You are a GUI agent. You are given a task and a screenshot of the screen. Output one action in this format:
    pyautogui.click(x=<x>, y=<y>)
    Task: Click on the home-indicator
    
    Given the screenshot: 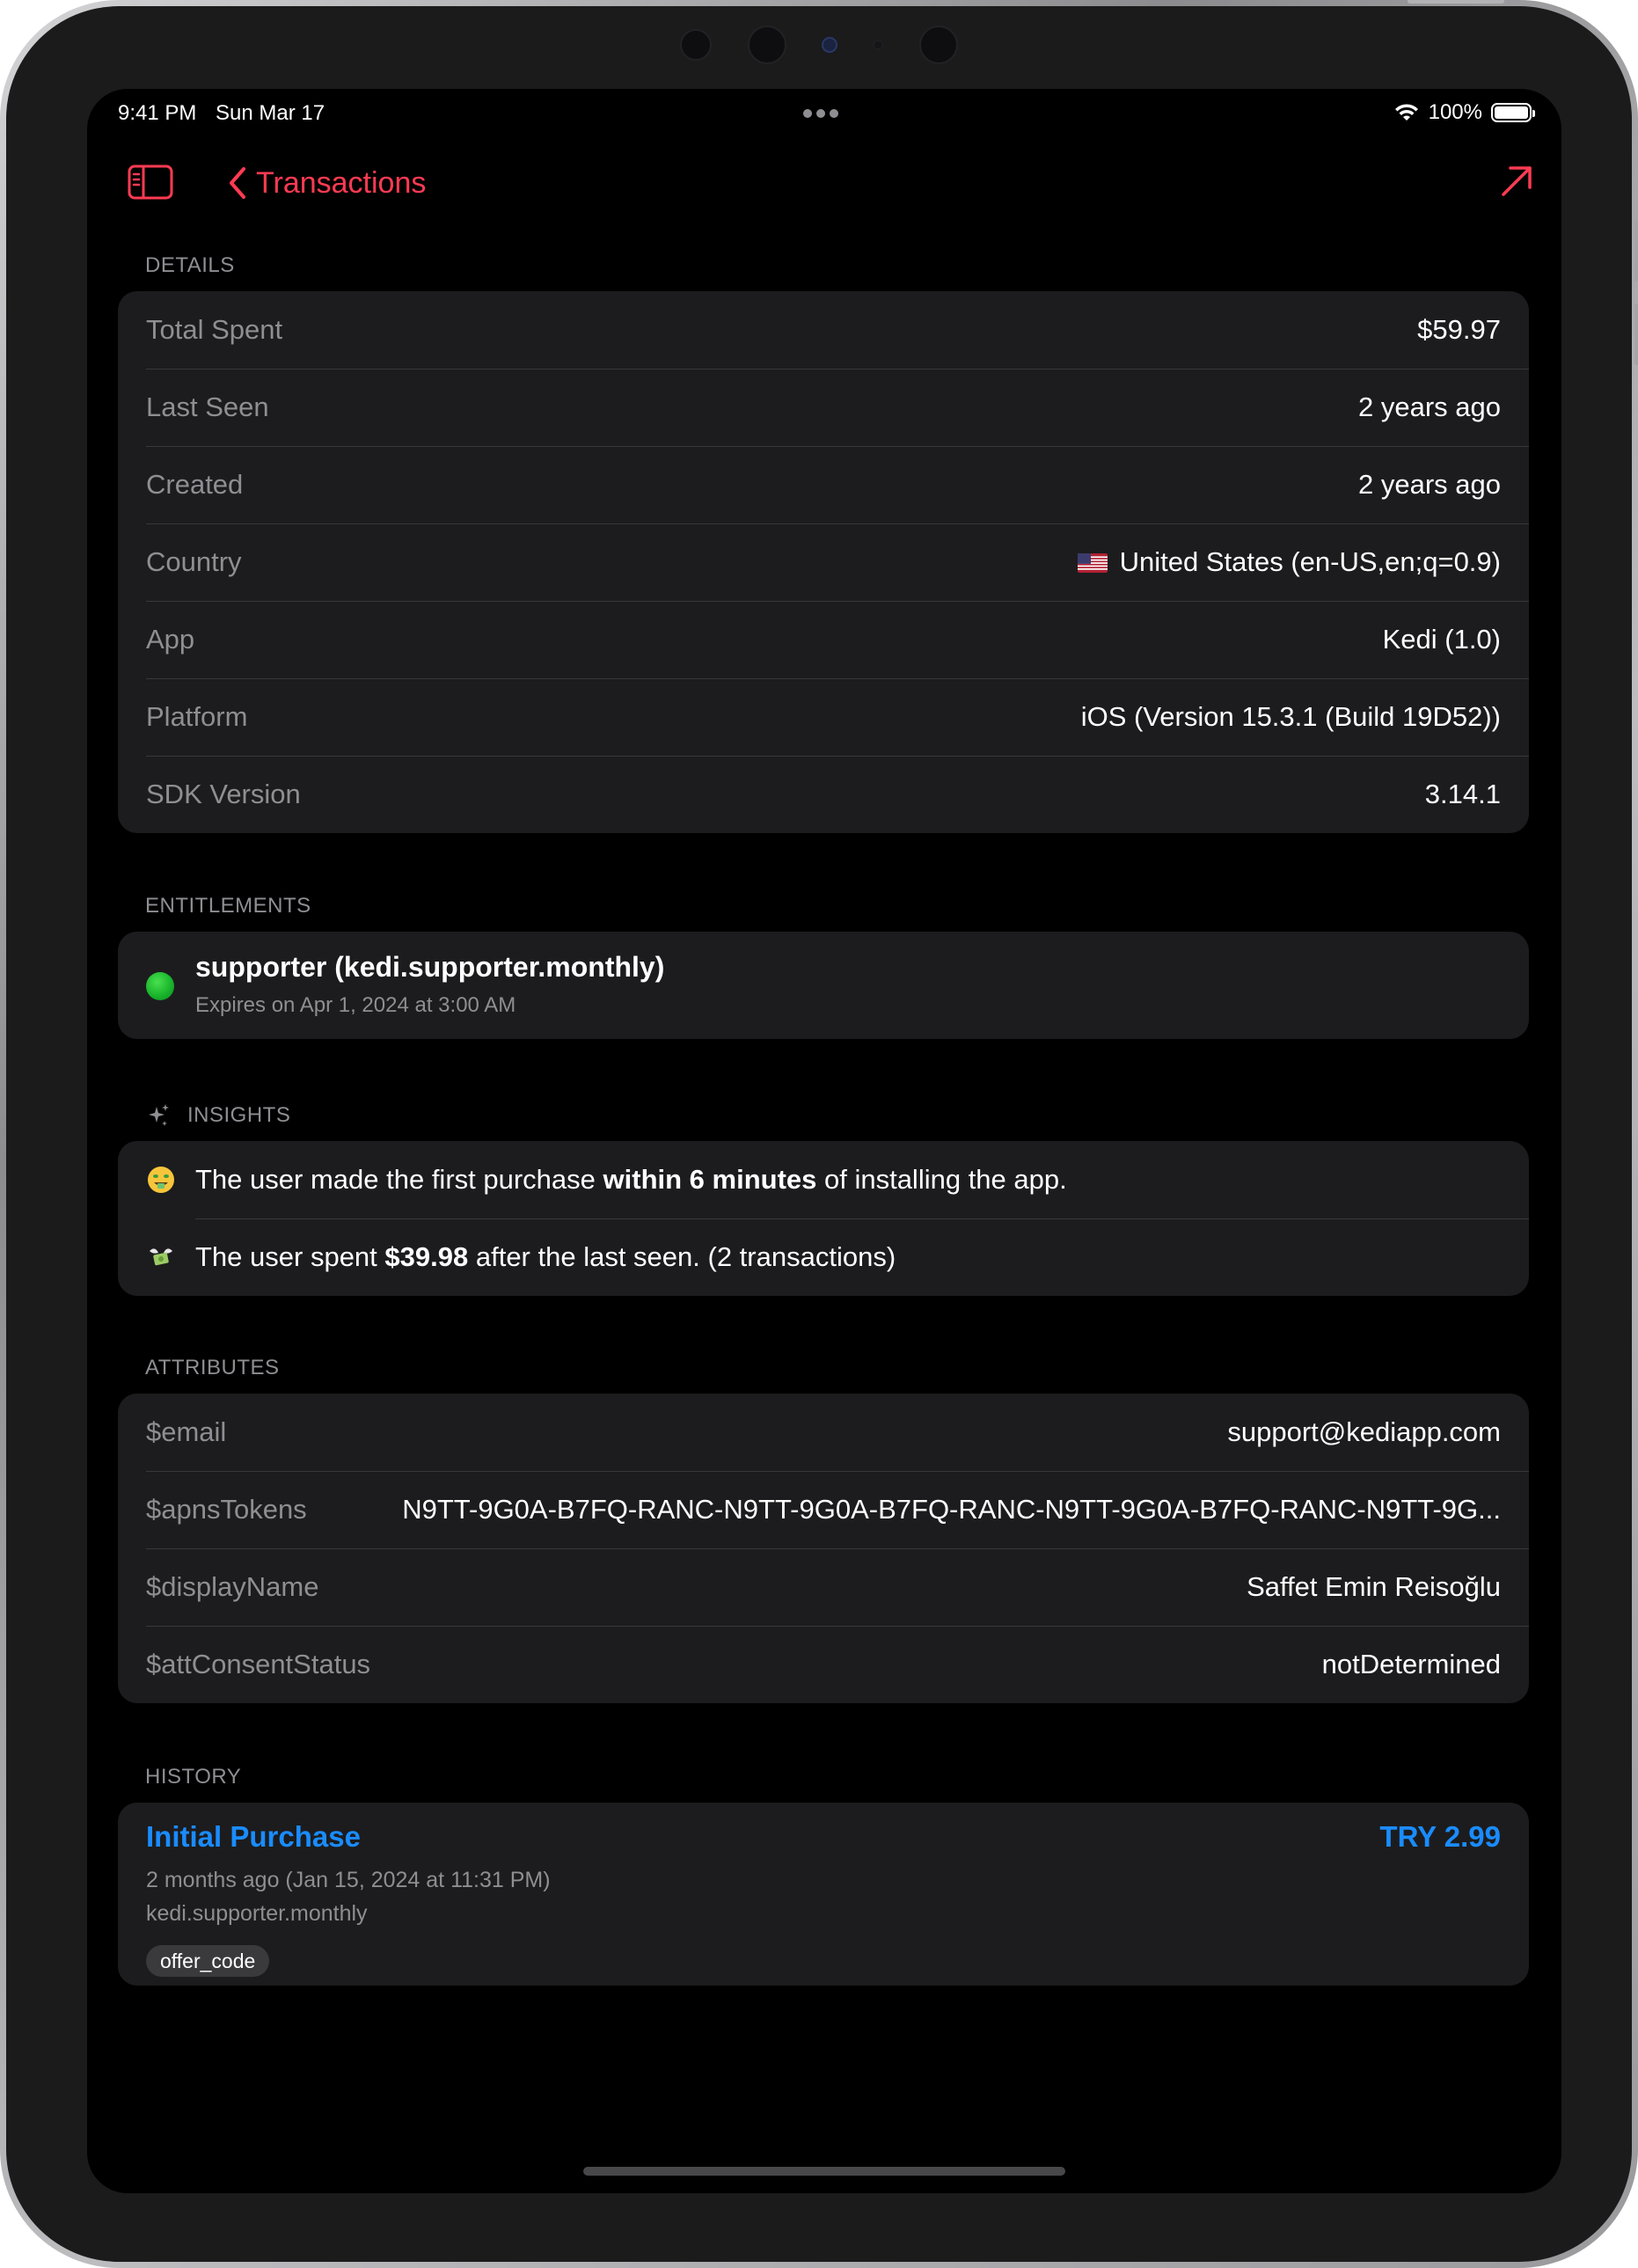 What is the action you would take?
    pyautogui.click(x=824, y=2171)
    